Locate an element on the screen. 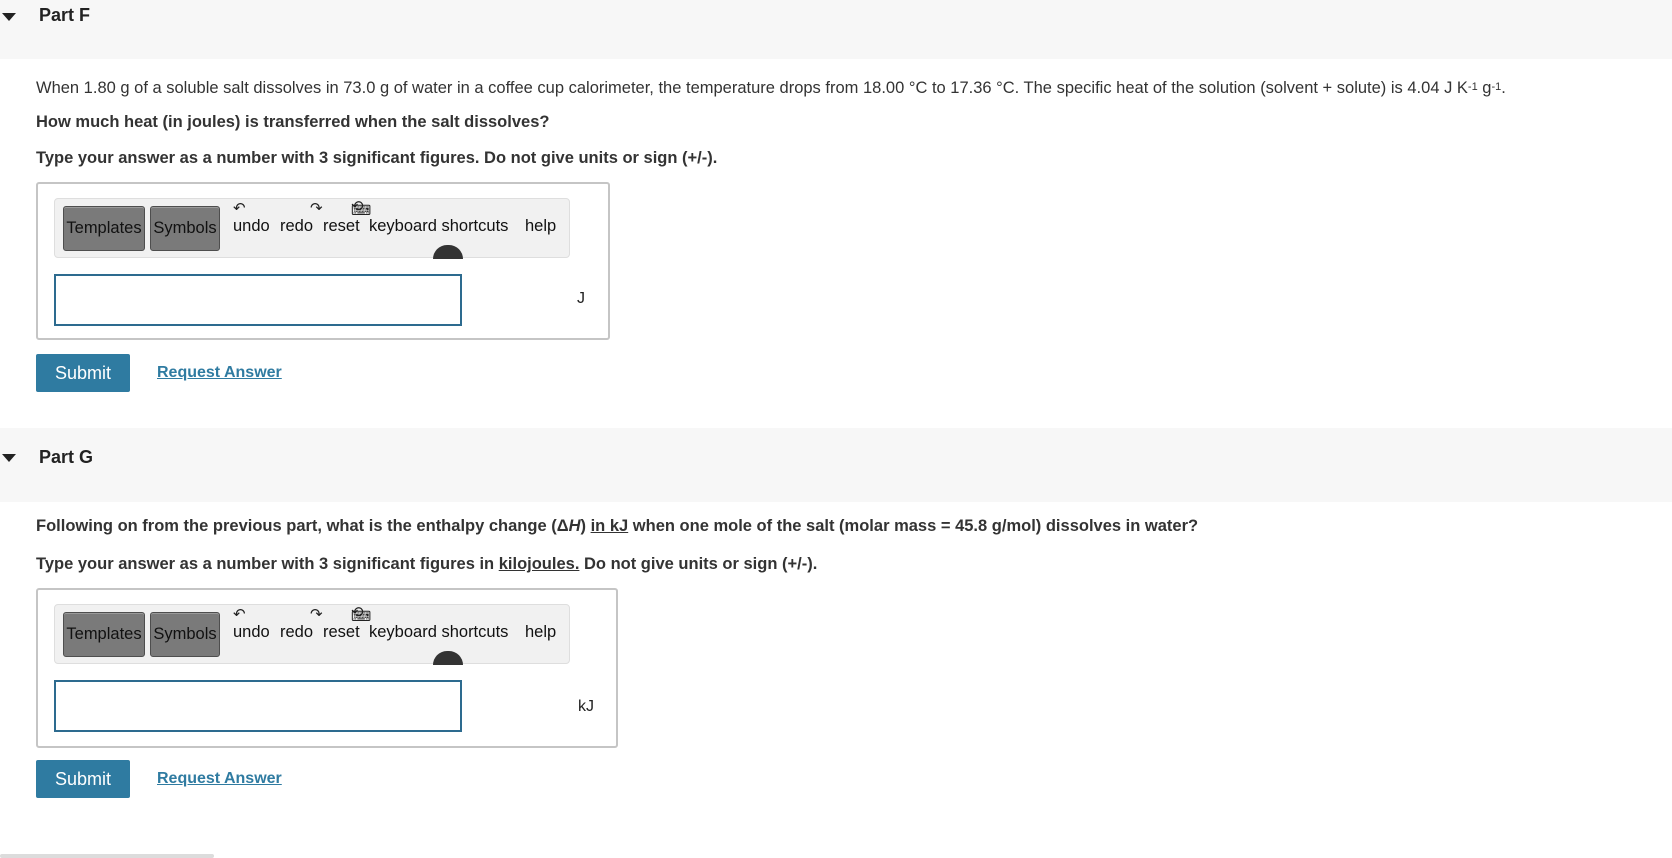 The image size is (1672, 858). part-g-unit-label: kJ is located at coordinates (586, 706).